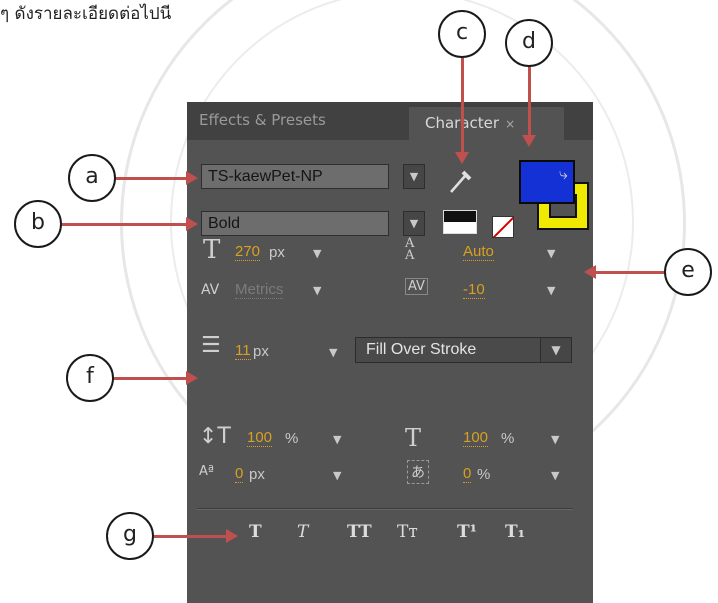 This screenshot has height=603, width=718. What do you see at coordinates (460, 181) in the screenshot?
I see `eyedropper-icon` at bounding box center [460, 181].